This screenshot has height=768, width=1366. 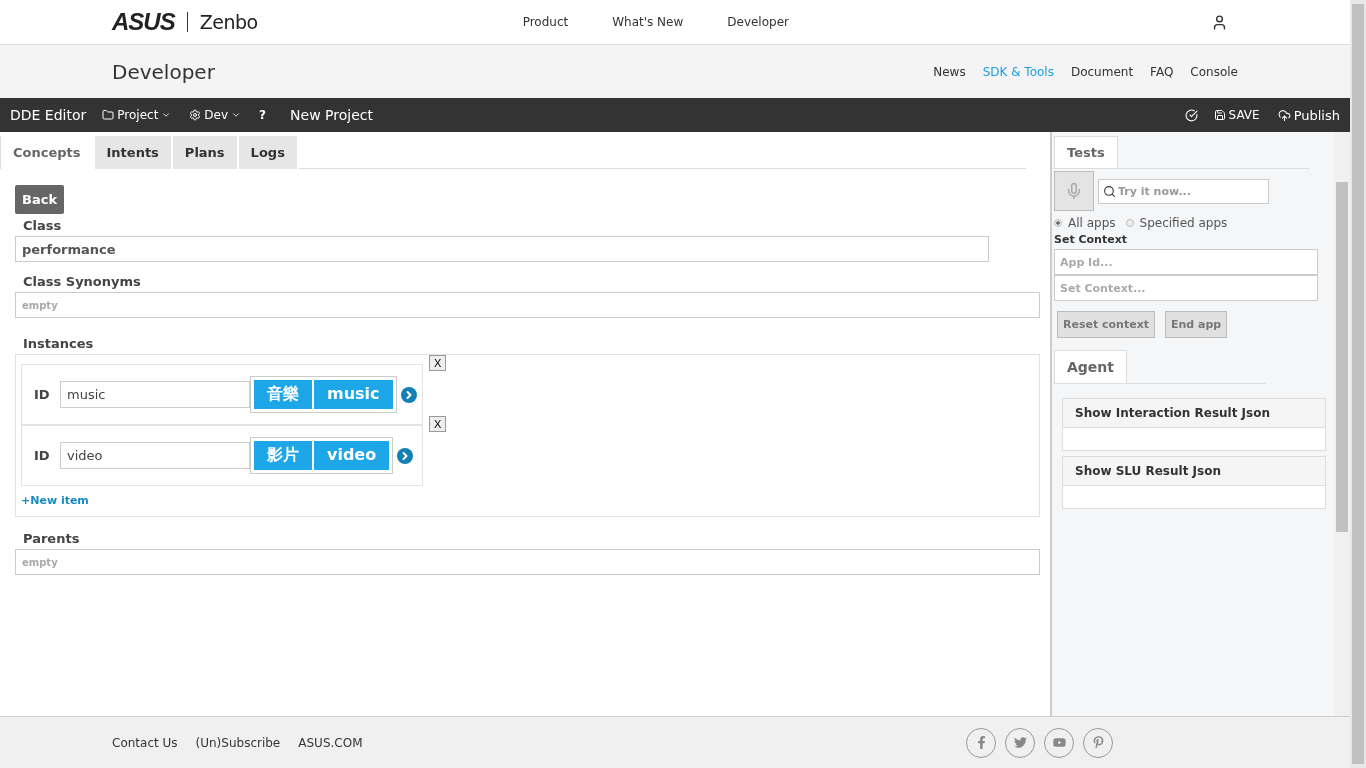 I want to click on field-label: Class, so click(x=43, y=225).